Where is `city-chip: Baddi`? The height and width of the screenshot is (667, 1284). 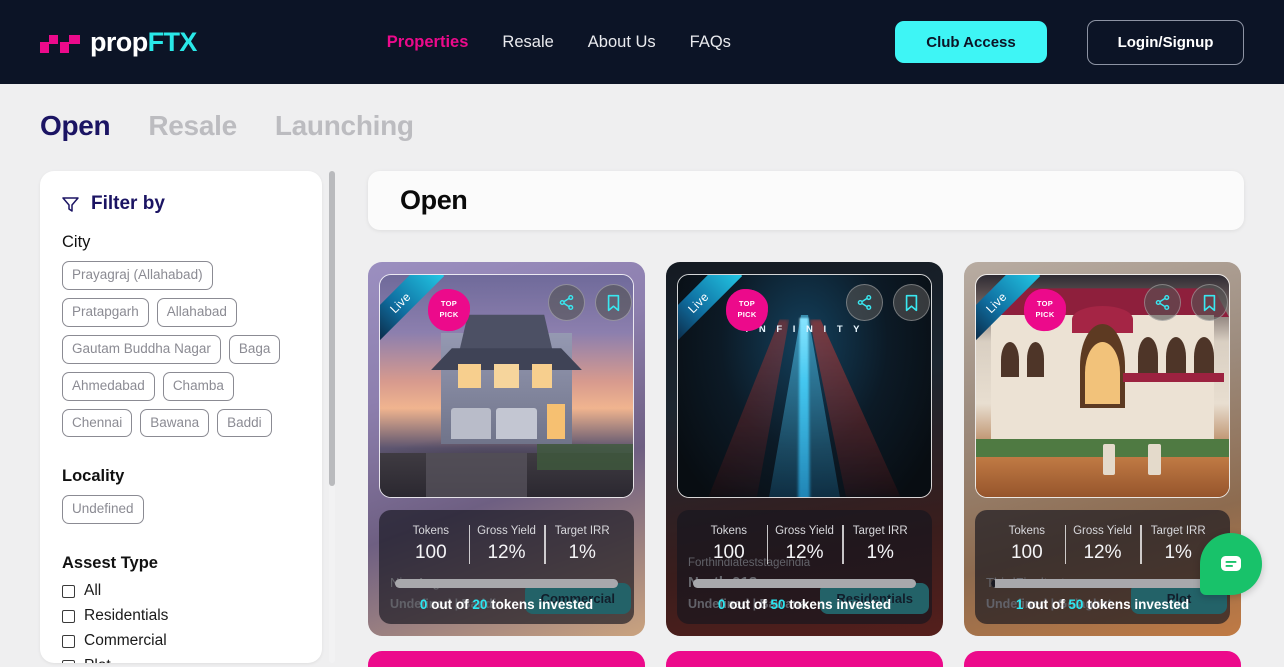
city-chip: Baddi is located at coordinates (244, 423).